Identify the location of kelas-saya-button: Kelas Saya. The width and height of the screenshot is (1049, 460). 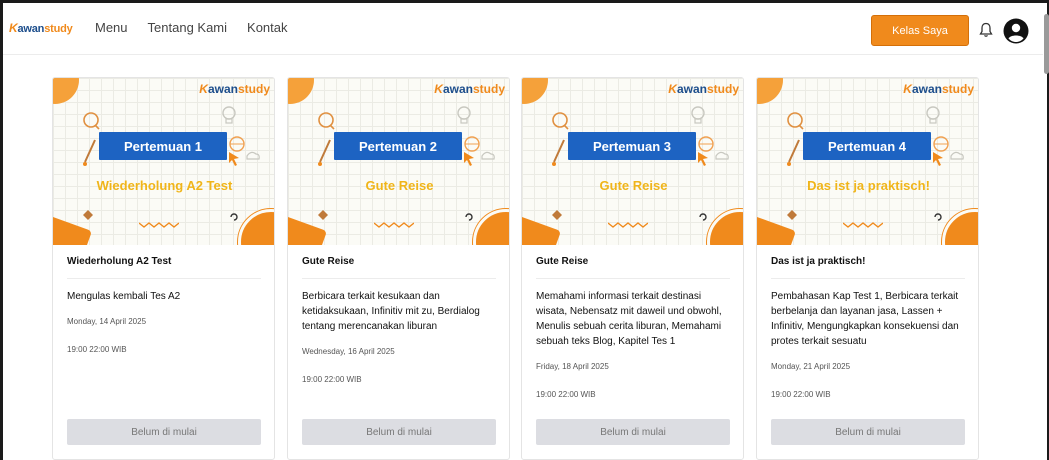
(920, 30).